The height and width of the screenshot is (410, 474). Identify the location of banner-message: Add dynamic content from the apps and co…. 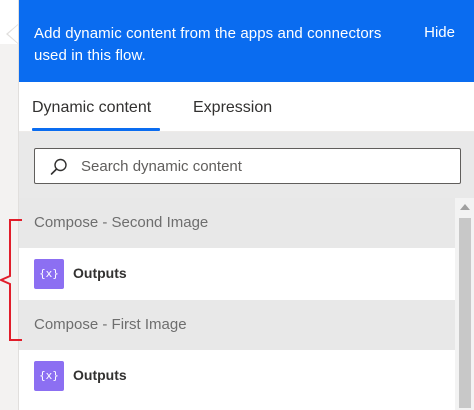
(208, 44).